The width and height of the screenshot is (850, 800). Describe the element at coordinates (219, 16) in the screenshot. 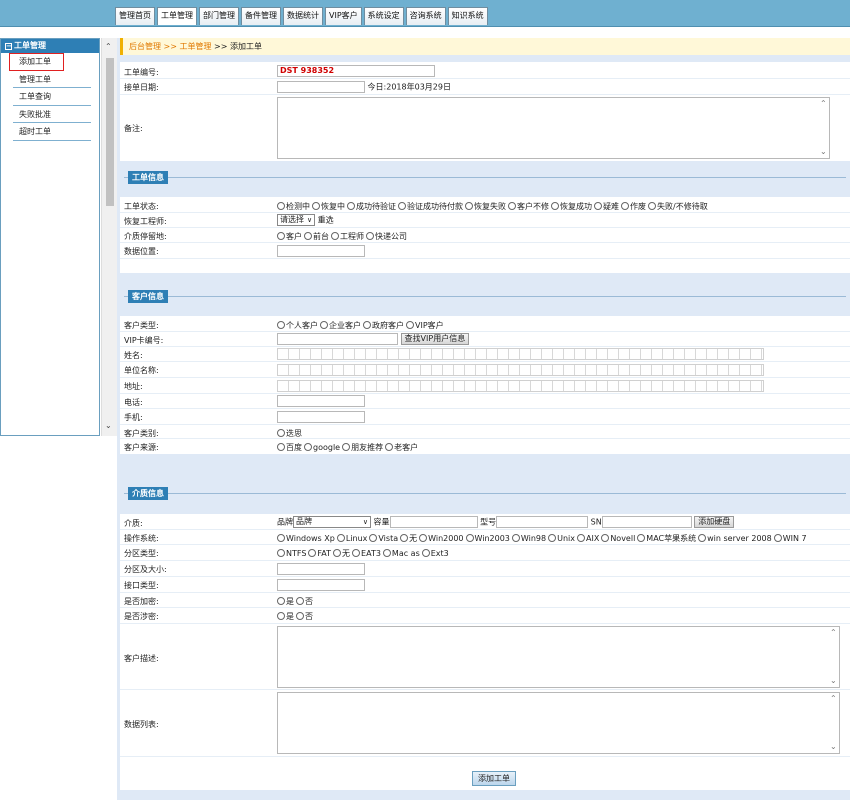

I see `nav-tab-departments: 部门管理` at that location.